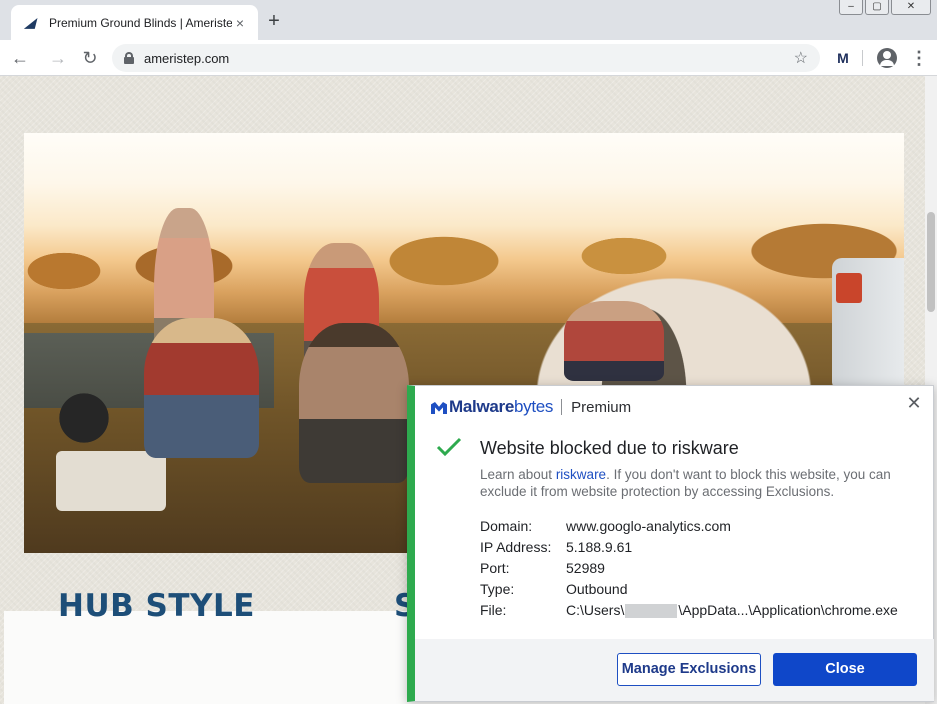 The width and height of the screenshot is (937, 704). What do you see at coordinates (581, 474) in the screenshot?
I see `riskware-link: riskware` at bounding box center [581, 474].